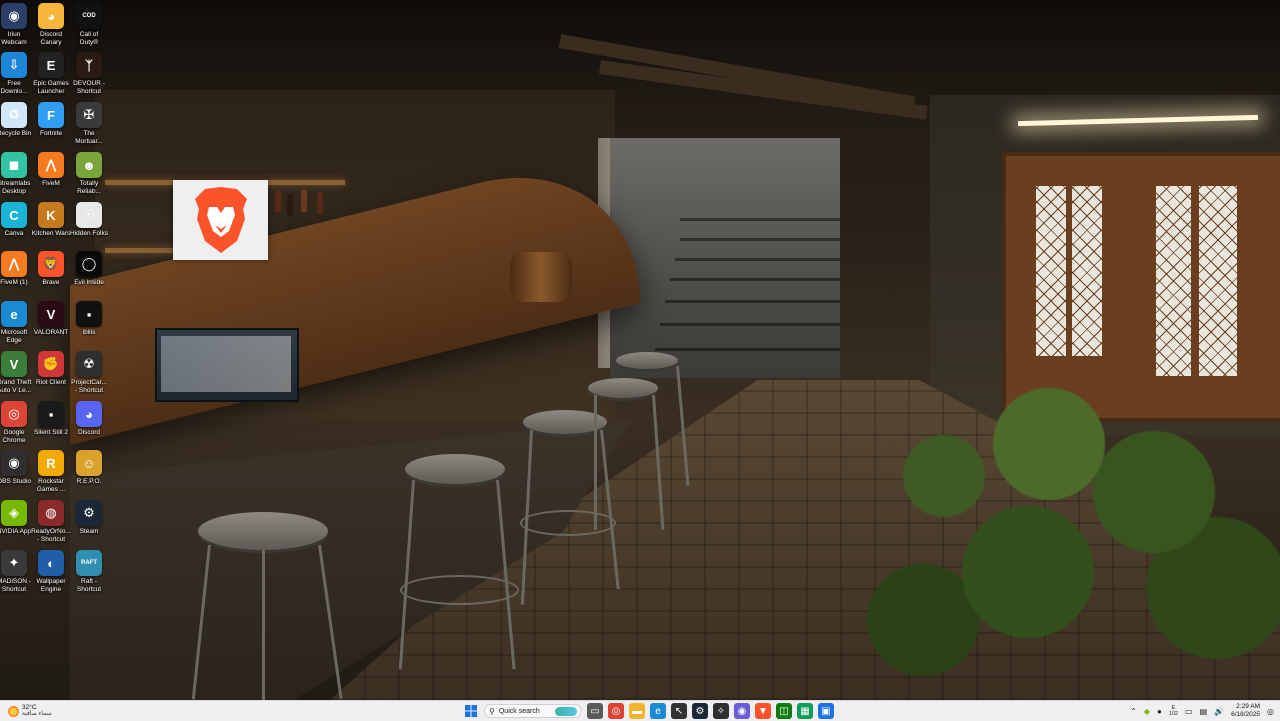  Describe the element at coordinates (742, 711) in the screenshot. I see `taskbar-app-obs-icon: ◉` at that location.